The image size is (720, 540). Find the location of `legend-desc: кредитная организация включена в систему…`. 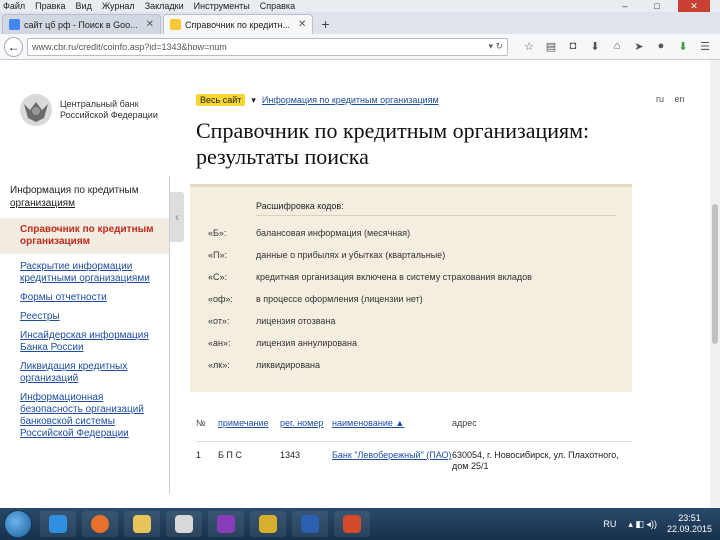

legend-desc: кредитная организация включена в систему… is located at coordinates (394, 277).